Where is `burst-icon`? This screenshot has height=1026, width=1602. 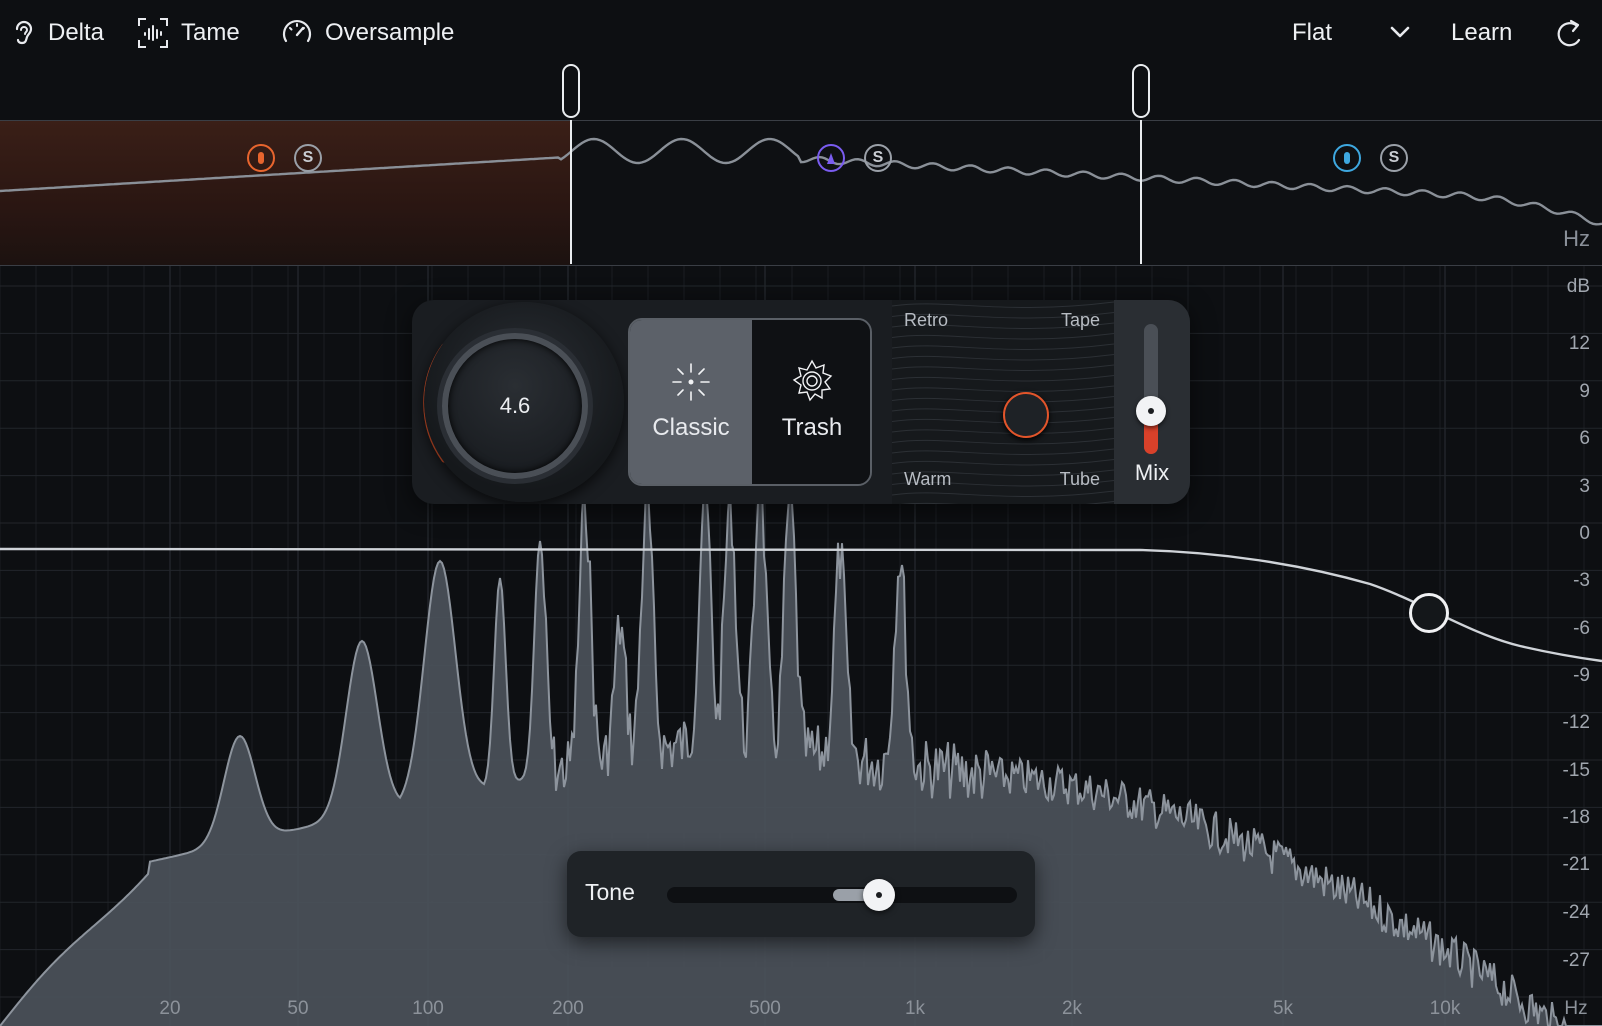 burst-icon is located at coordinates (812, 380).